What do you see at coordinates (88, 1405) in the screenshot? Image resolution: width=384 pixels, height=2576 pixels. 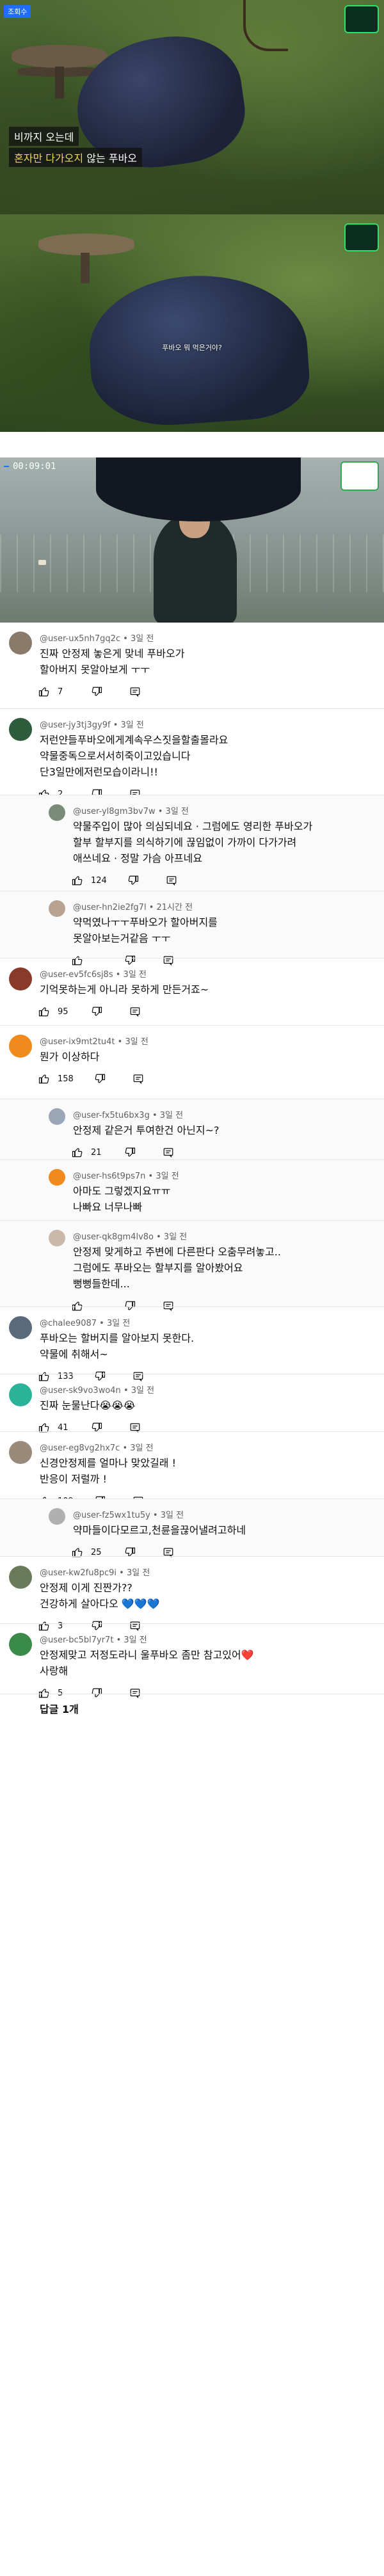 I see `comment-line: 진짜 눈물난다😭😭😭` at bounding box center [88, 1405].